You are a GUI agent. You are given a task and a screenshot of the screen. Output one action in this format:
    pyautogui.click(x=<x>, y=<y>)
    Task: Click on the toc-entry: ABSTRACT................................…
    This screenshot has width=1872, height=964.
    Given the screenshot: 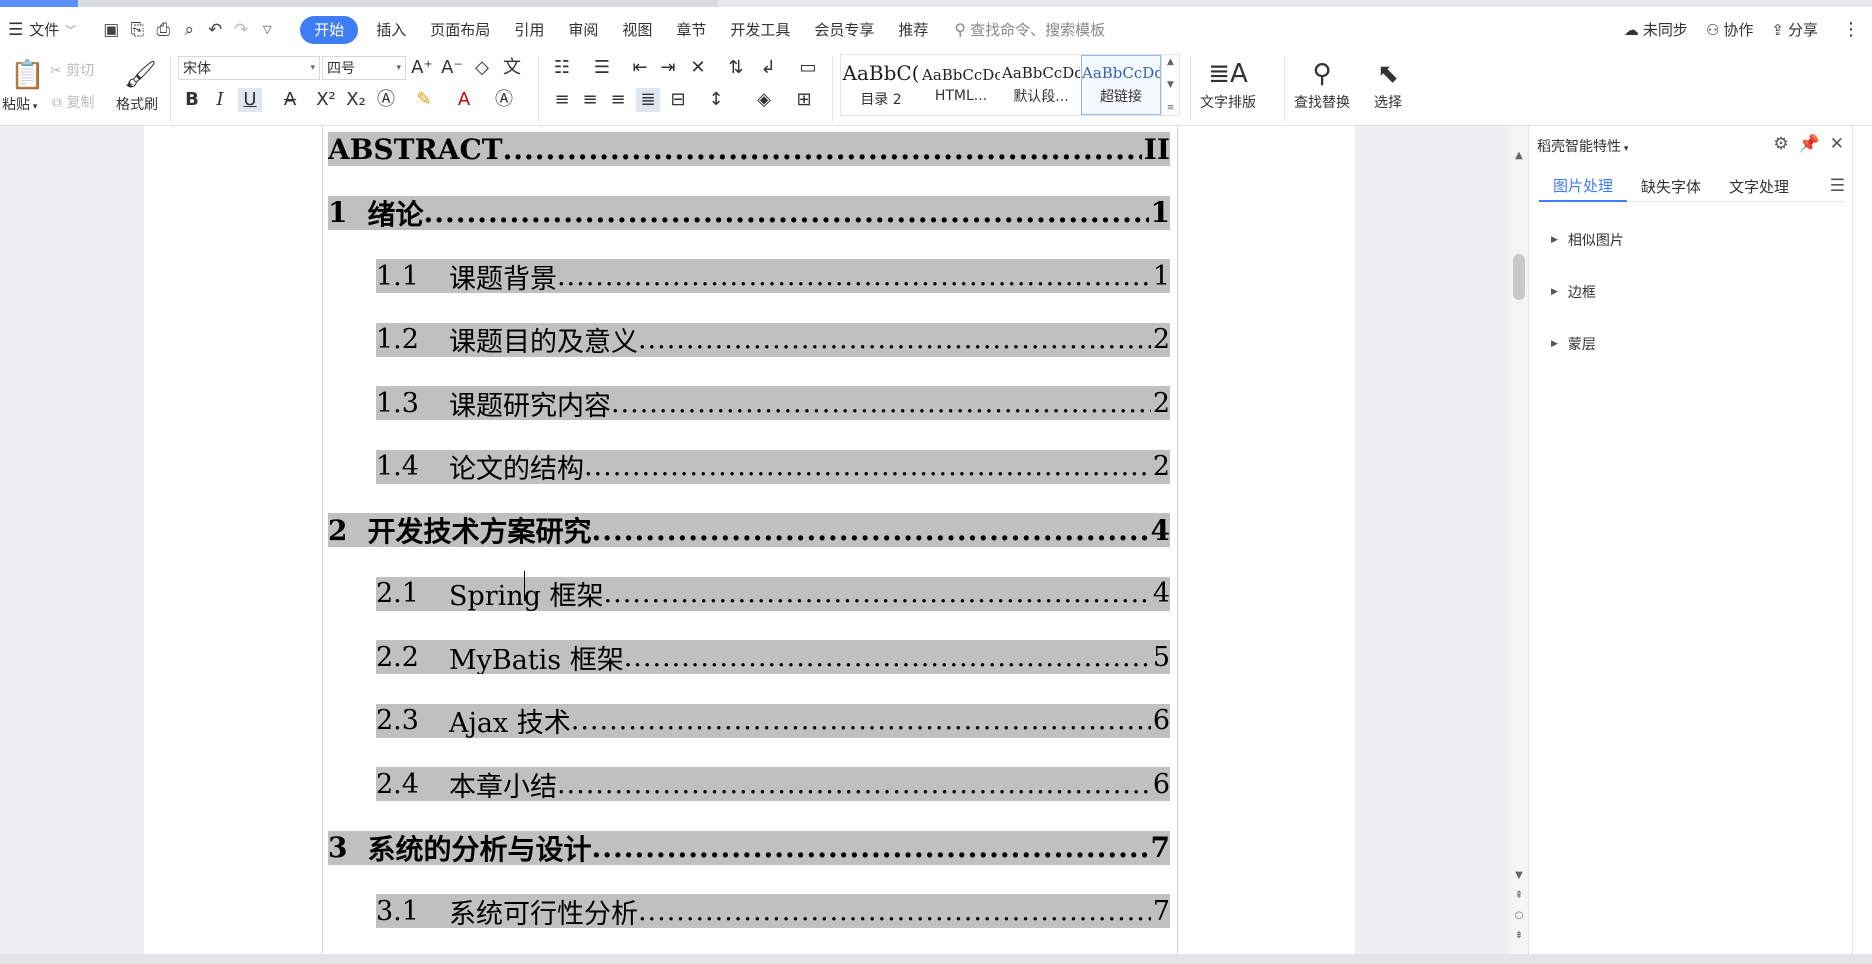 What is the action you would take?
    pyautogui.click(x=749, y=149)
    